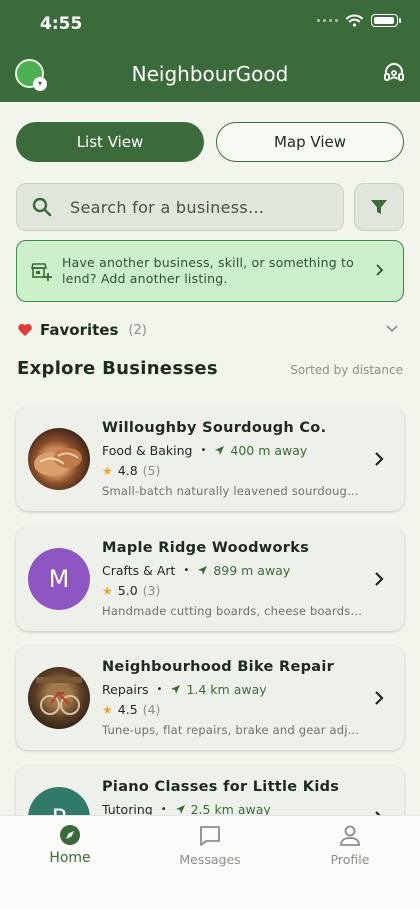  I want to click on distance: 1.4 km away, so click(218, 689).